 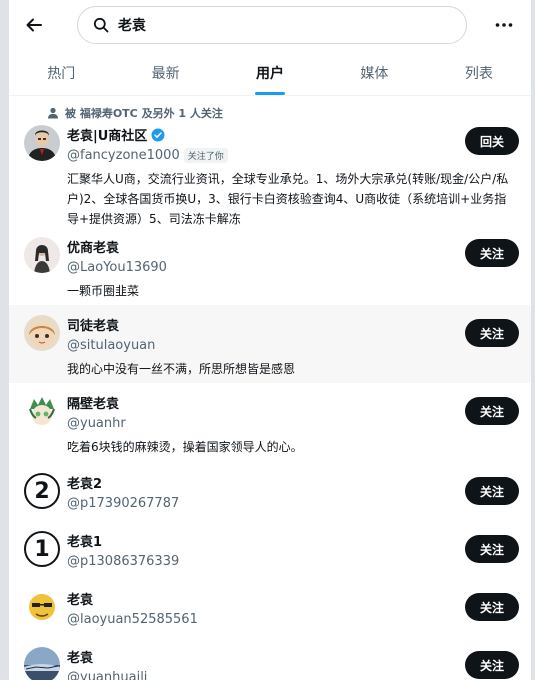 I want to click on user-bio: 吃着6块钱的麻辣烫，操着国家领导人的心。, so click(x=185, y=447).